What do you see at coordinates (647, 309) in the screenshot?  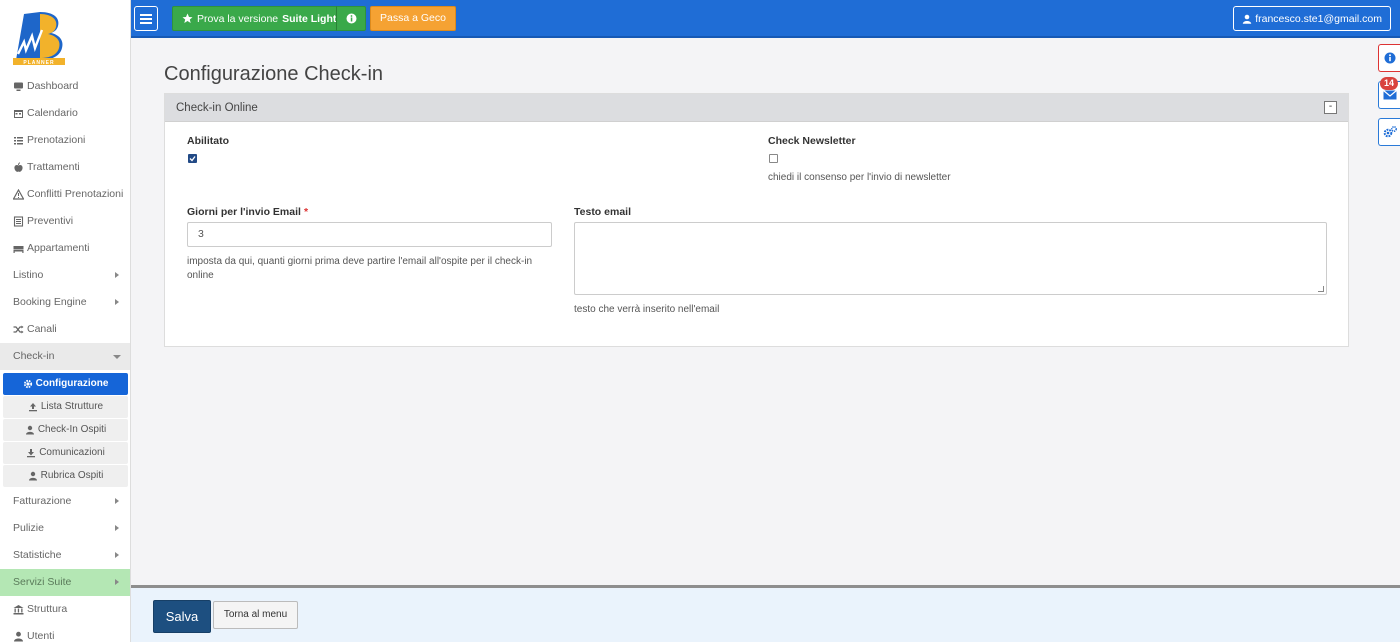 I see `email-text-help: testo che verrà inserito nell'email` at bounding box center [647, 309].